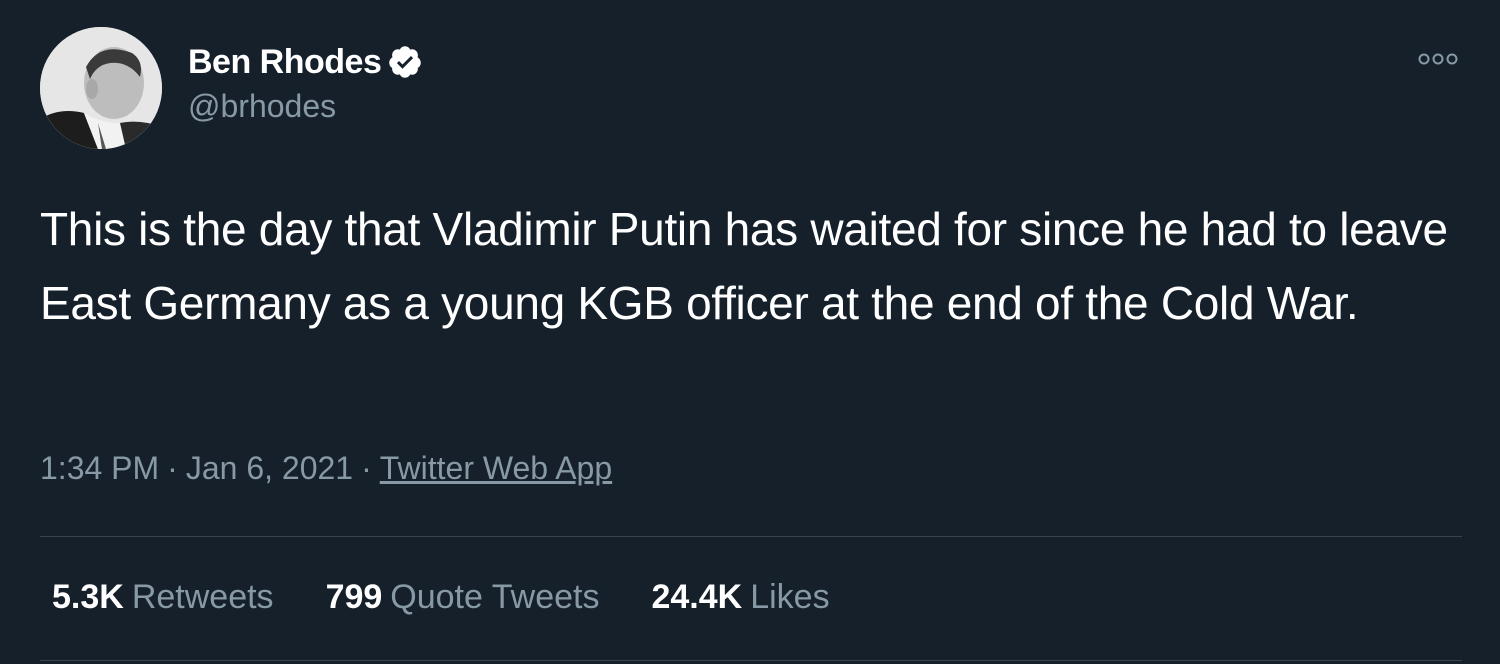 The height and width of the screenshot is (664, 1500). I want to click on tweet-stats: 5.3K Retweets 799 Quote Tweets 24.4K Likes, so click(467, 597).